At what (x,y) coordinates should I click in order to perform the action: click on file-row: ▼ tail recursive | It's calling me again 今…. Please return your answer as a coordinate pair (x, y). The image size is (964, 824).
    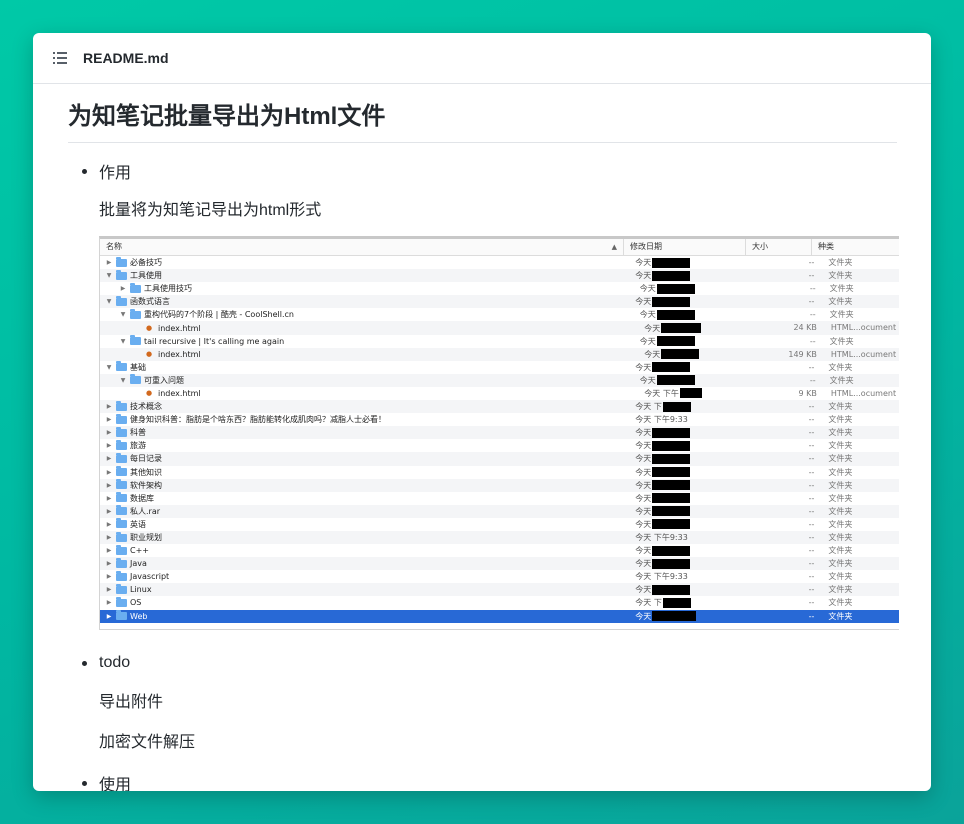
    Looking at the image, I should click on (499, 341).